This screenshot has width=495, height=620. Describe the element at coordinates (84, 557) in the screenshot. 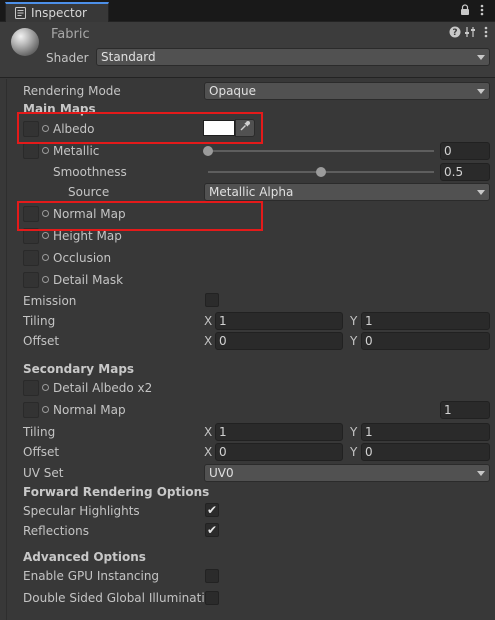

I see `advanced-options-title: Advanced Options` at that location.